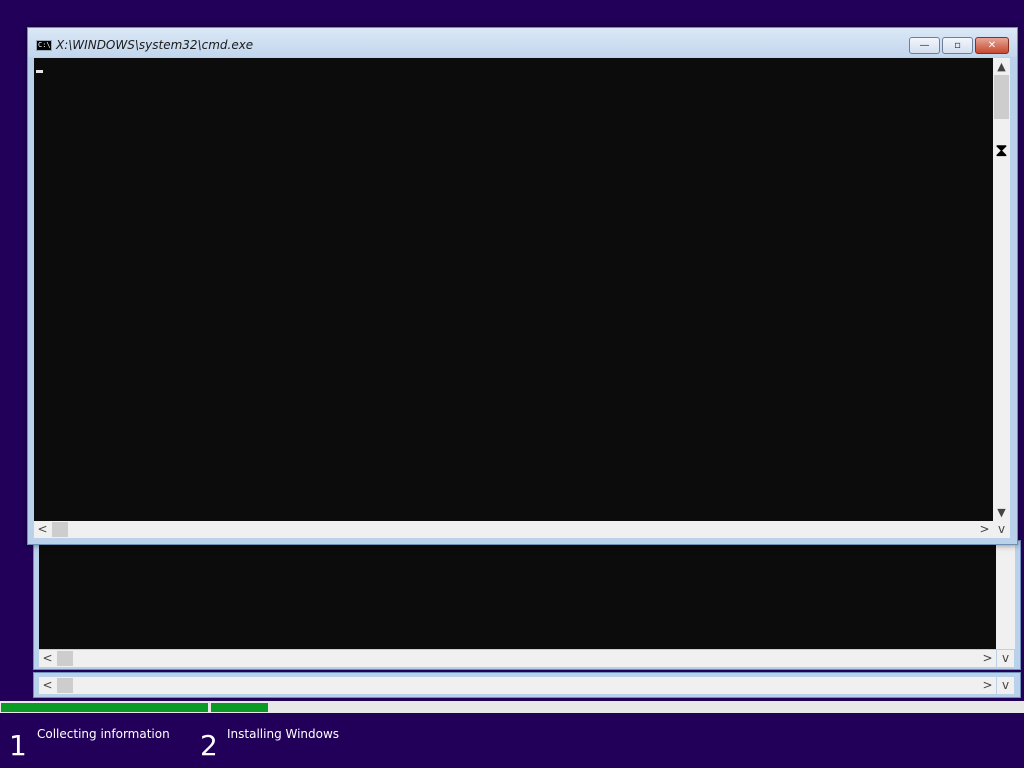 This screenshot has height=768, width=1024. I want to click on background-console-output, so click(517, 595).